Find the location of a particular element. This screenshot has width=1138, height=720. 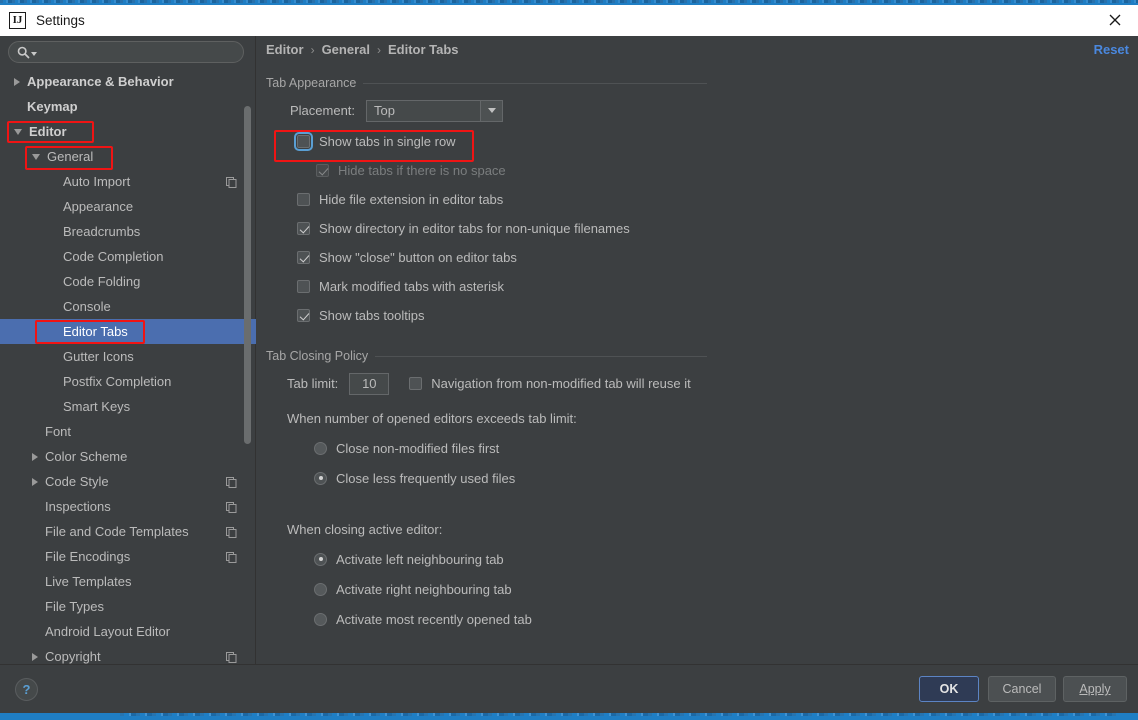

close-icon is located at coordinates (1115, 20).